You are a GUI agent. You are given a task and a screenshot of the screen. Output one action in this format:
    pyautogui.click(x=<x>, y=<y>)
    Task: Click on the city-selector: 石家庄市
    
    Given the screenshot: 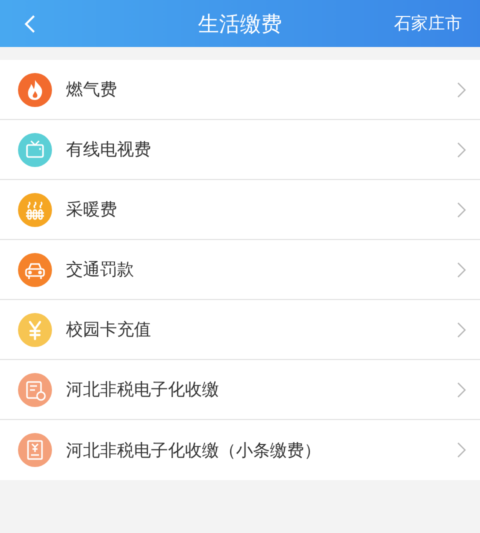 What is the action you would take?
    pyautogui.click(x=428, y=23)
    